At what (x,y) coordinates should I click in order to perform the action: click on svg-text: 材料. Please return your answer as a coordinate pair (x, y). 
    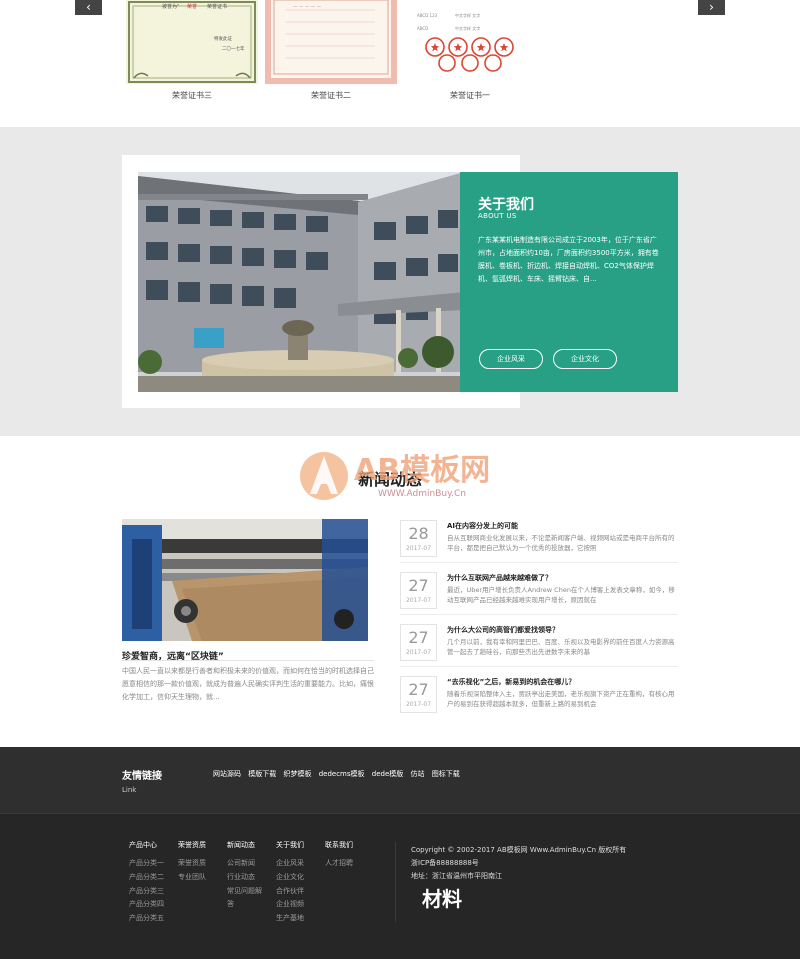
    Looking at the image, I should click on (442, 899).